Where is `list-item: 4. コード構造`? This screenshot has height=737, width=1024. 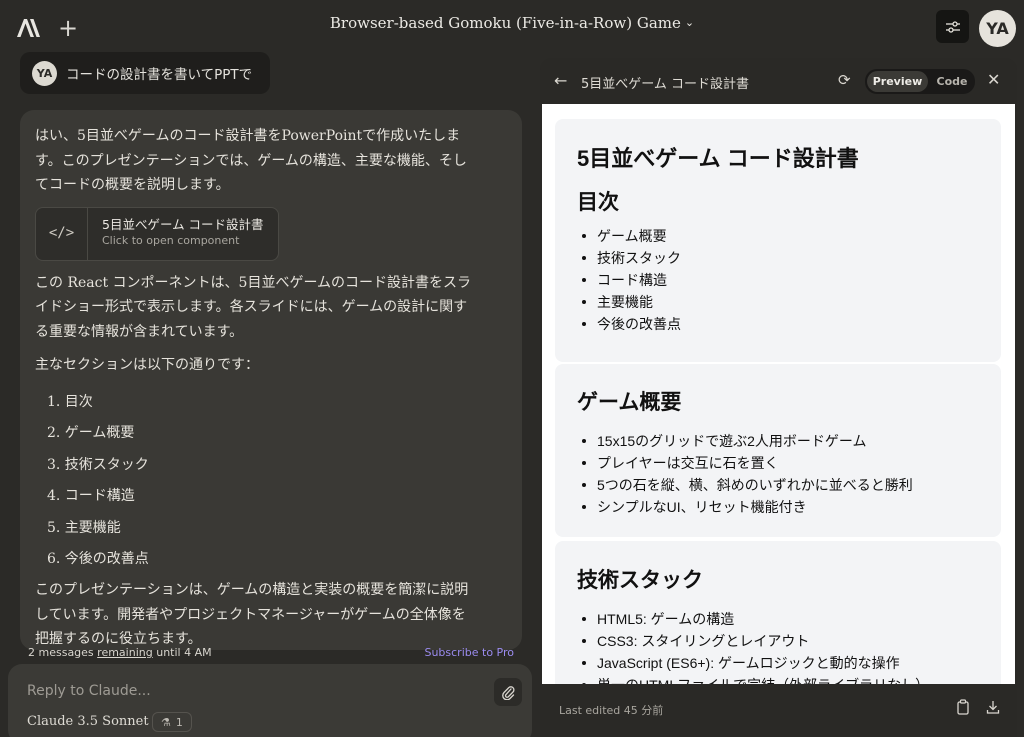 list-item: 4. コード構造 is located at coordinates (91, 496).